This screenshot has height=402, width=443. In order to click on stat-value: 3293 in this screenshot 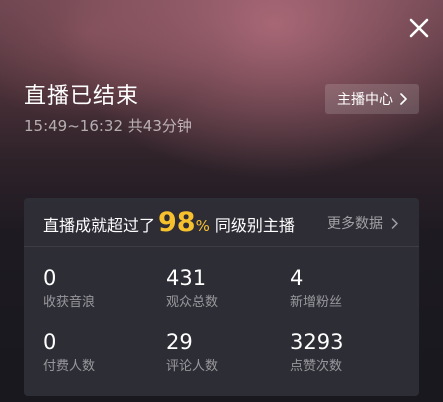, I will do `click(317, 342)`.